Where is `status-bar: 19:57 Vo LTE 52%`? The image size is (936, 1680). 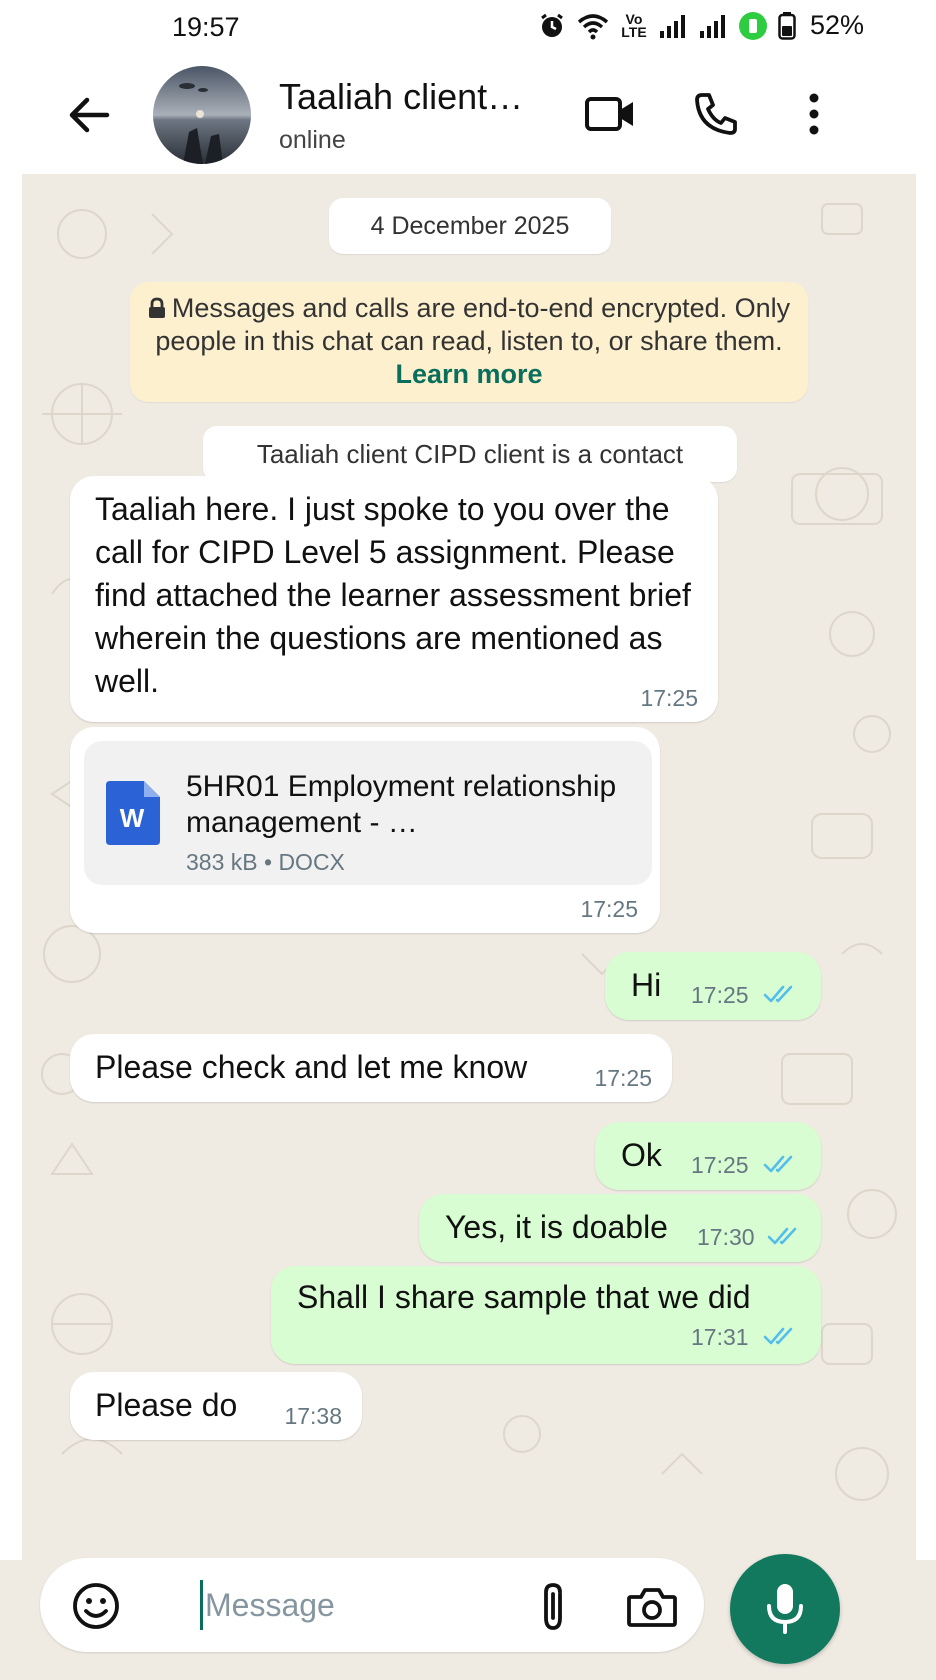 status-bar: 19:57 Vo LTE 52% is located at coordinates (468, 29).